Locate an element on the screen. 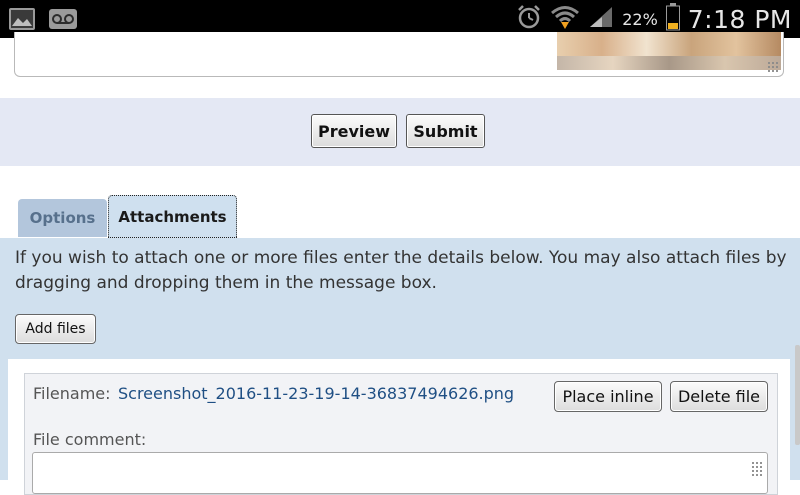 The height and width of the screenshot is (495, 800). inline-image is located at coordinates (669, 51).